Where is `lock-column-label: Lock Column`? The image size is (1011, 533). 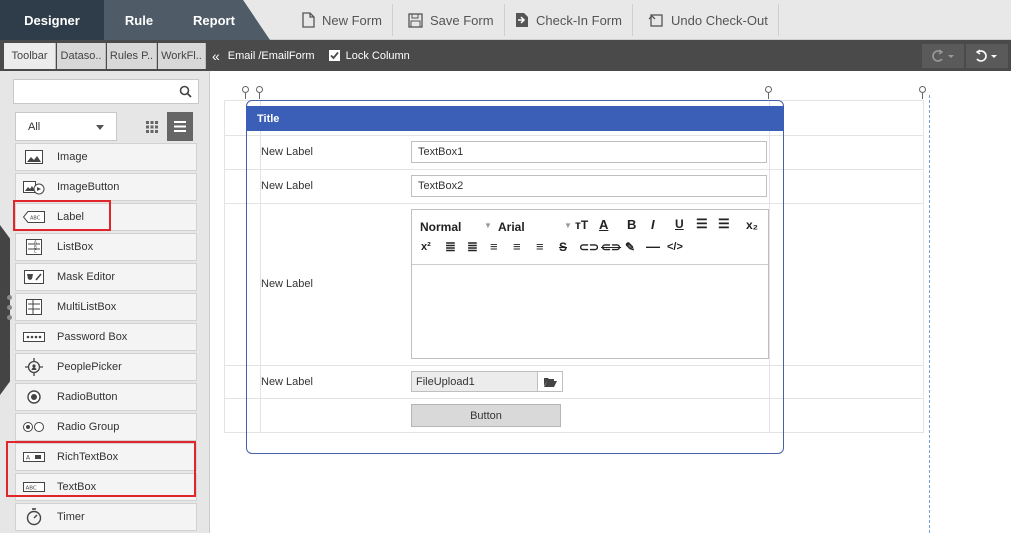
lock-column-label: Lock Column is located at coordinates (377, 55).